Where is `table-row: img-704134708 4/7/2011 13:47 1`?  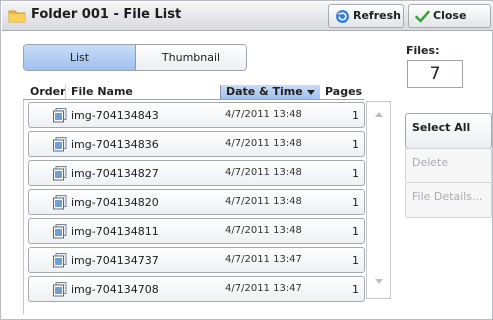
table-row: img-704134708 4/7/2011 13:47 1 is located at coordinates (196, 289).